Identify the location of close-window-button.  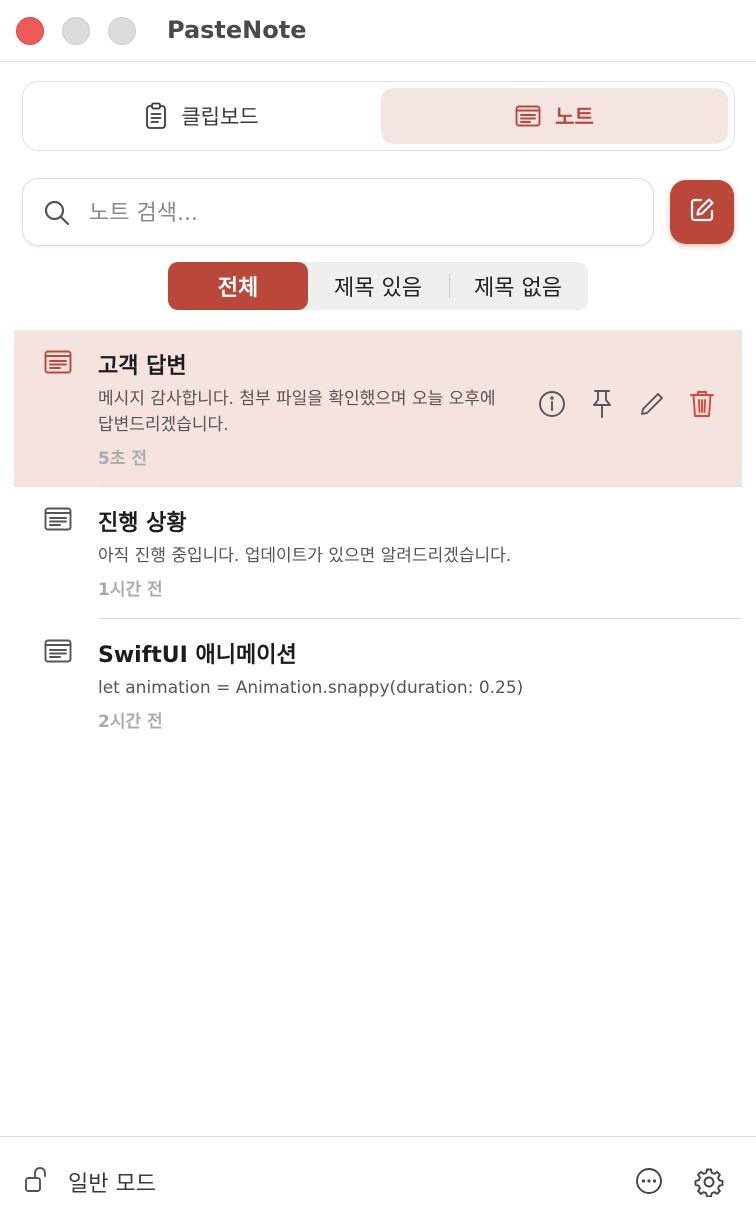
(30, 31).